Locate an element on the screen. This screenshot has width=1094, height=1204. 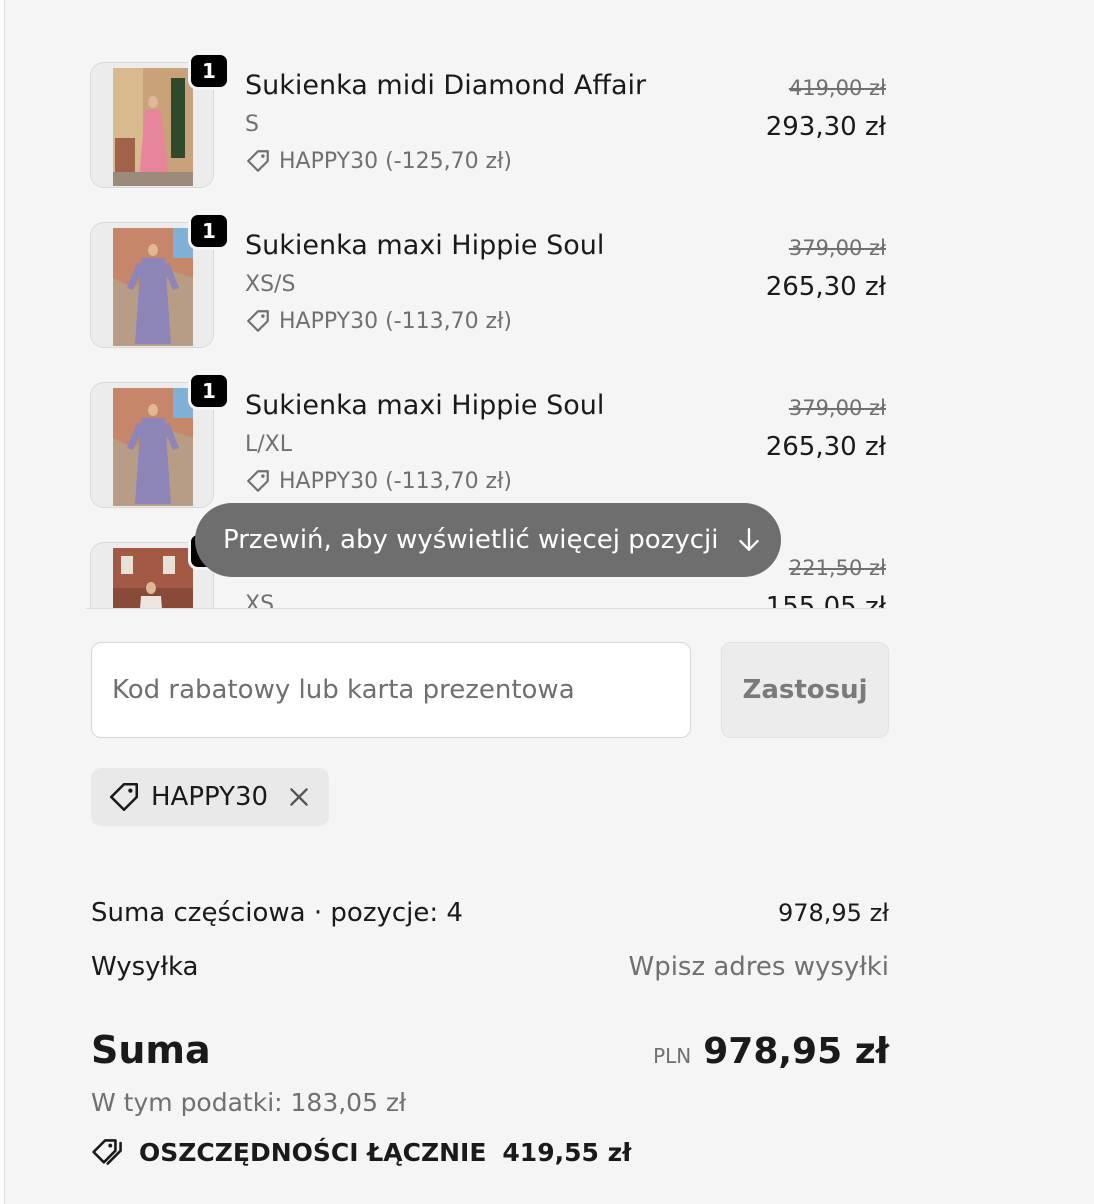
discounted-price: 155,05 zł is located at coordinates (825, 600).